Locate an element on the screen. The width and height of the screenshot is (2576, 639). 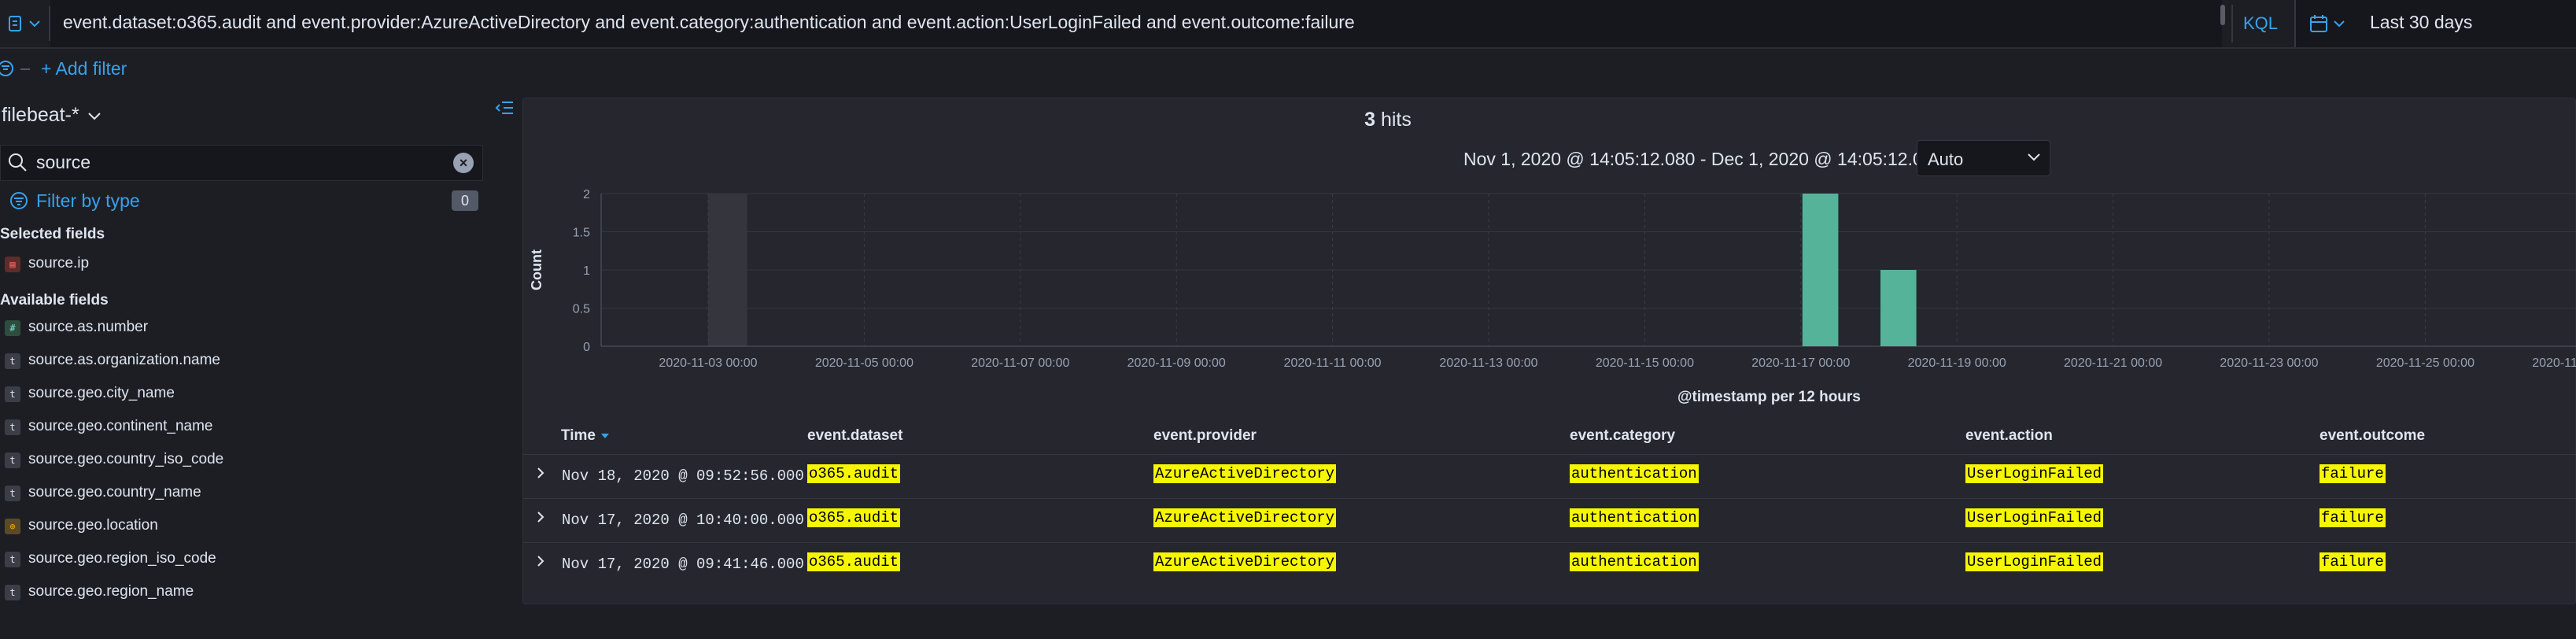
field-name: source.geo.continent_name is located at coordinates (120, 426).